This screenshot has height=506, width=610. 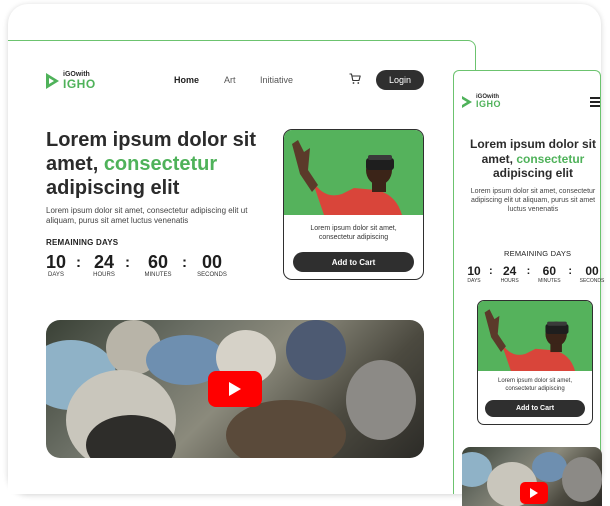 I want to click on login-button: Login, so click(x=400, y=80).